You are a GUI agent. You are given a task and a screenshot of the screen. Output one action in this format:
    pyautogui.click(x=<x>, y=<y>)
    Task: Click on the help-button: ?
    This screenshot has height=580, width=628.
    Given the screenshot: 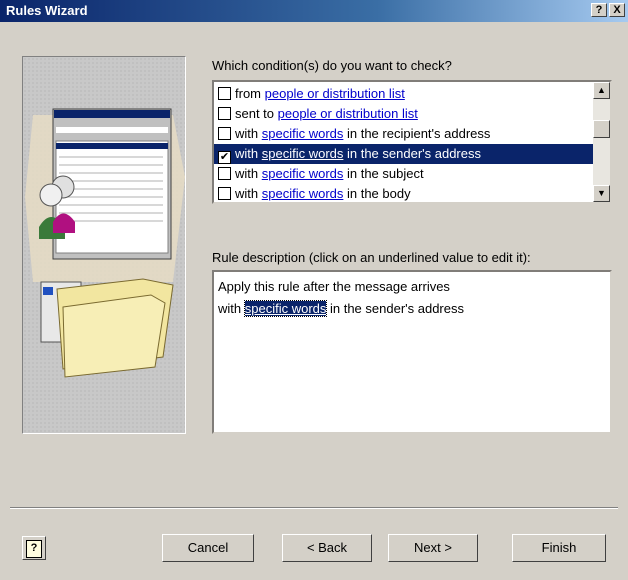 What is the action you would take?
    pyautogui.click(x=34, y=548)
    